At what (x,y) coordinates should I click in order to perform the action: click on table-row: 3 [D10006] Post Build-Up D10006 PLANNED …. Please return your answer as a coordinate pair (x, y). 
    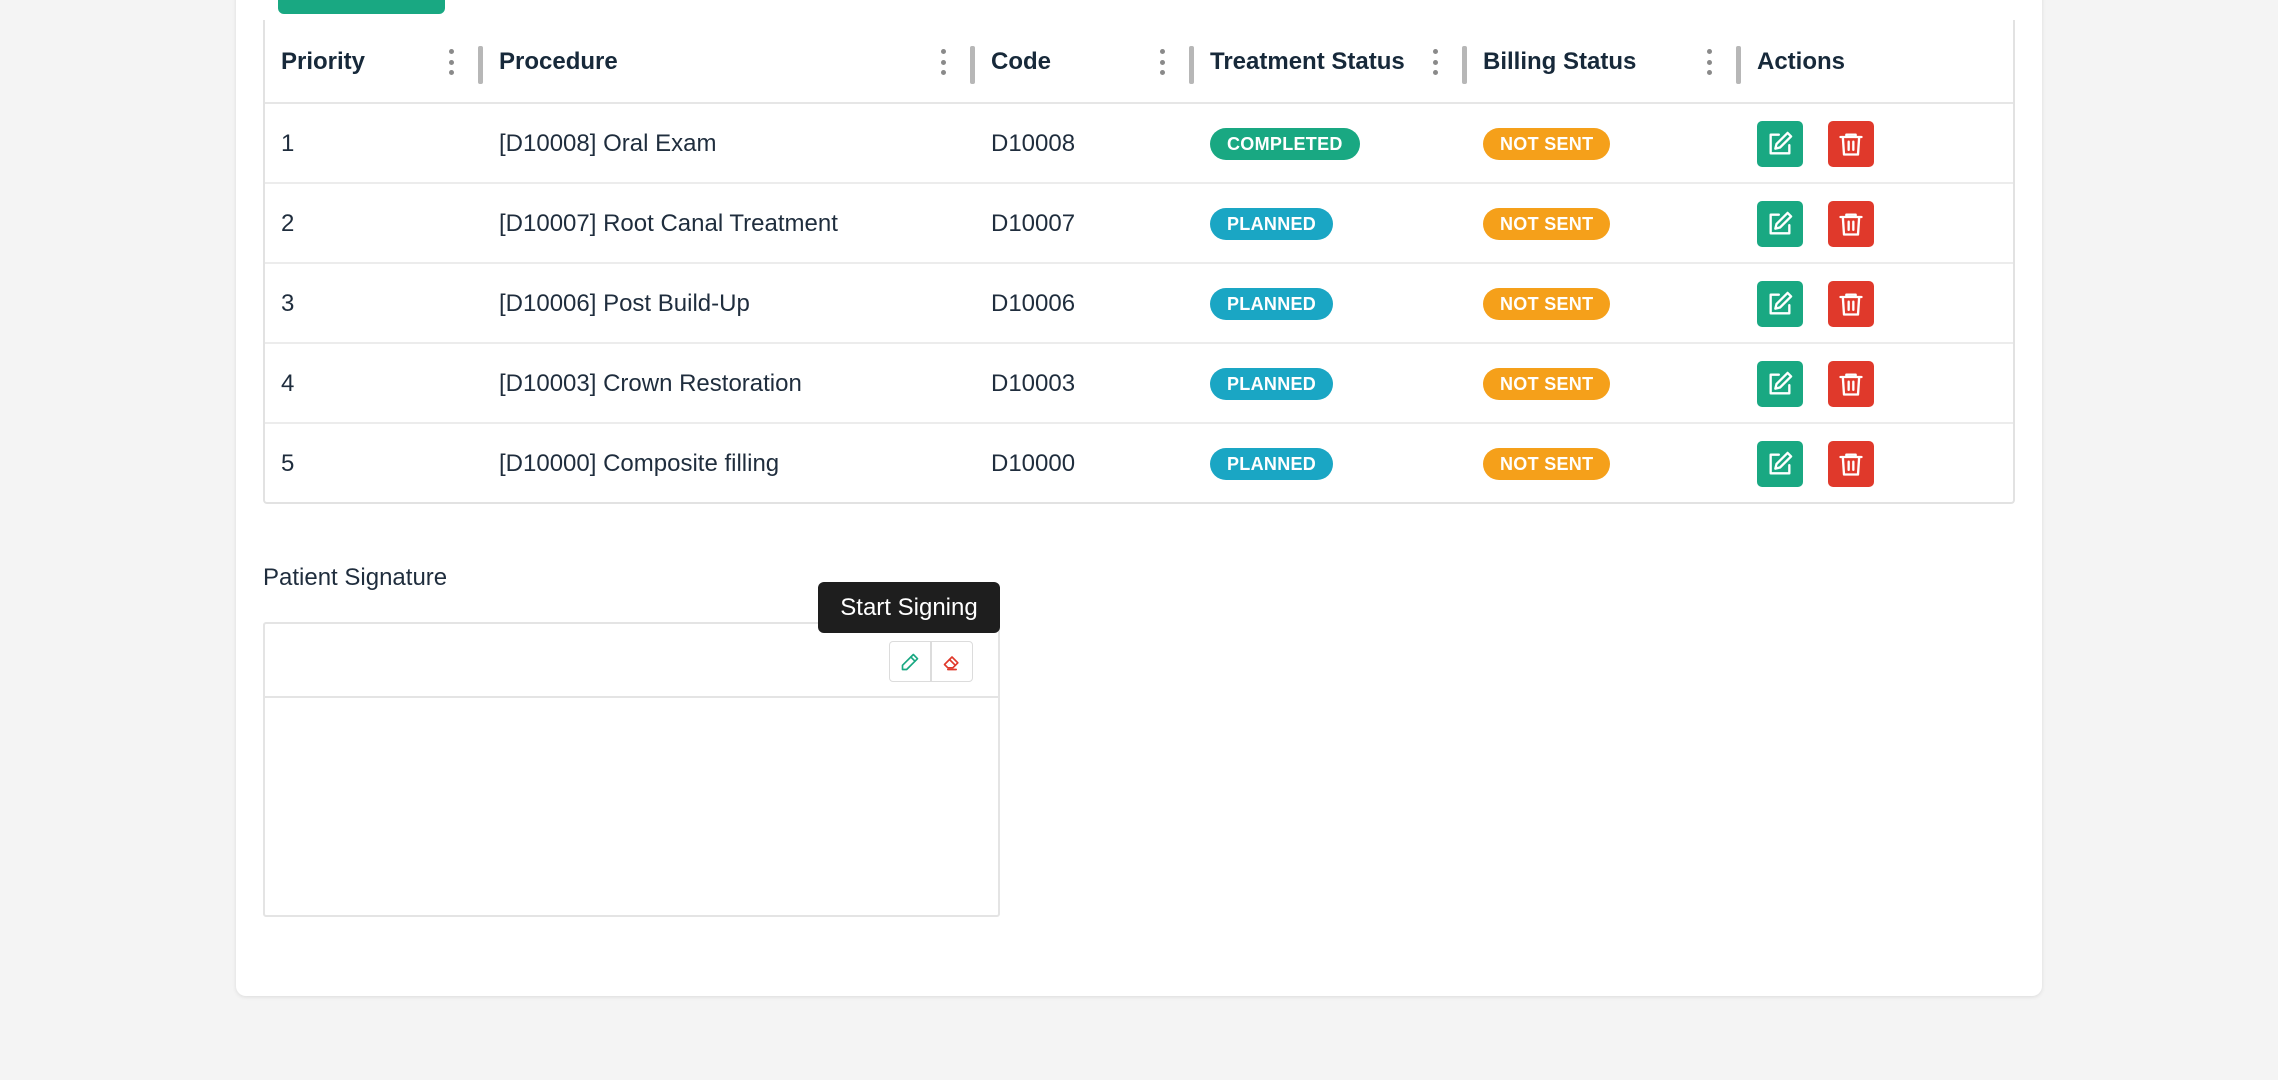
    Looking at the image, I should click on (1139, 304).